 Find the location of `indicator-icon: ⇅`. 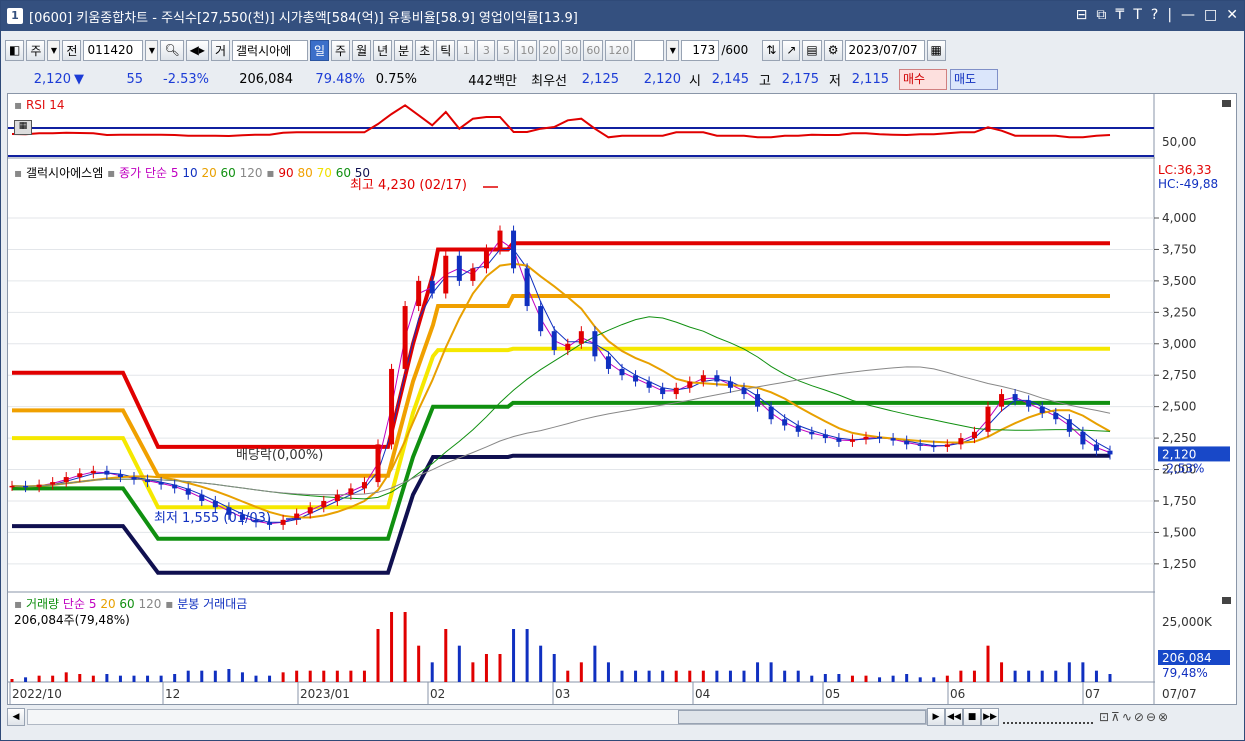

indicator-icon: ⇅ is located at coordinates (771, 50).